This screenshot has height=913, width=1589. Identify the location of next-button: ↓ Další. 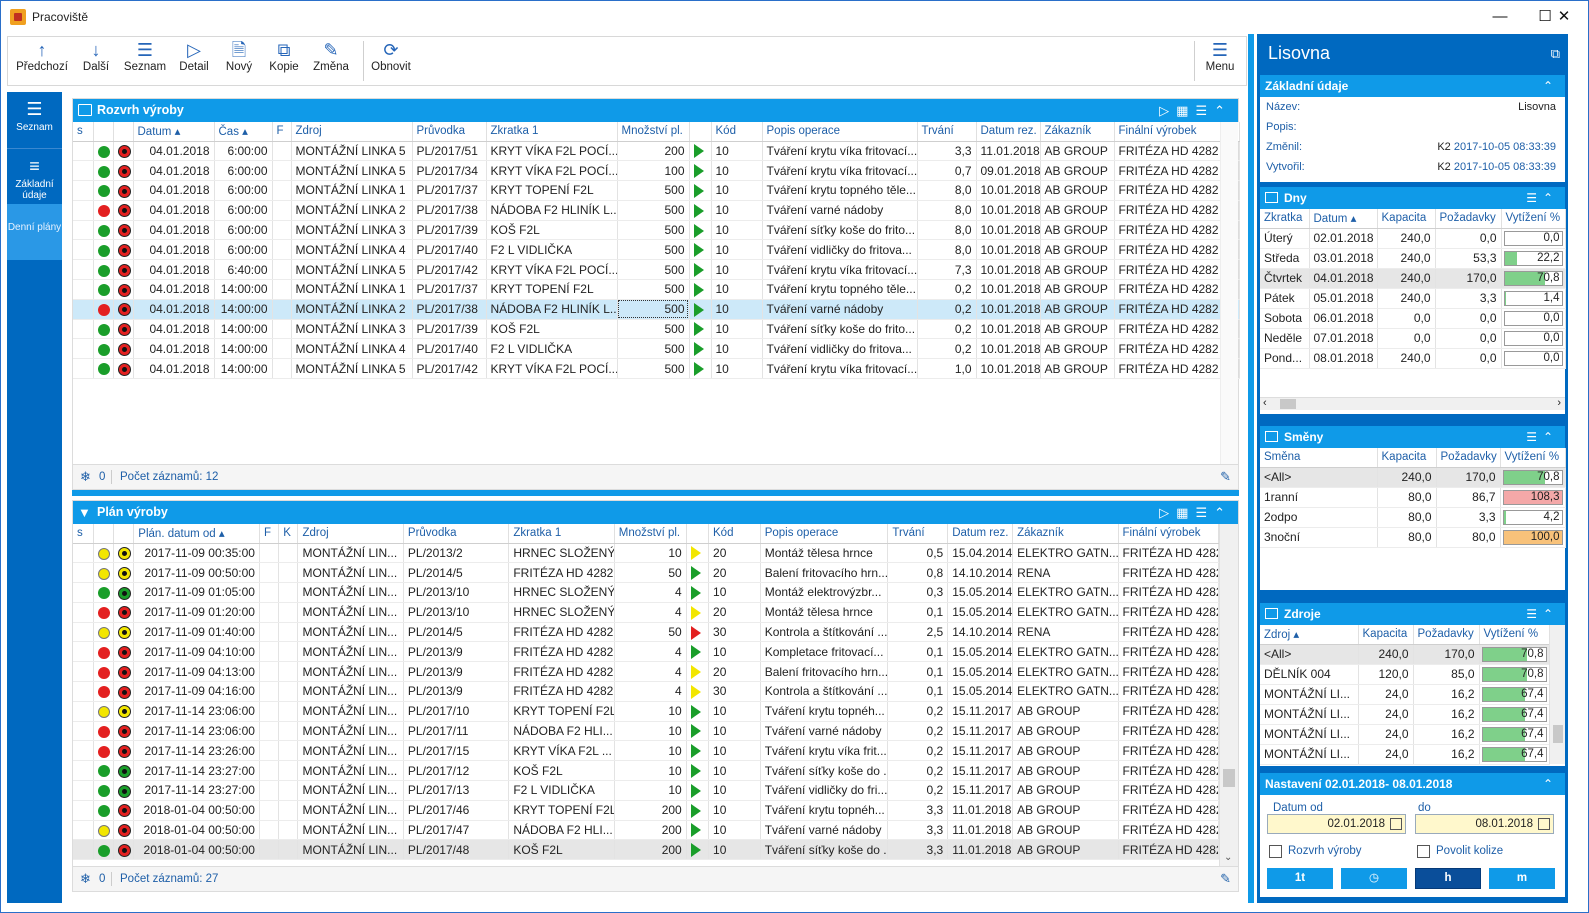
(96, 61).